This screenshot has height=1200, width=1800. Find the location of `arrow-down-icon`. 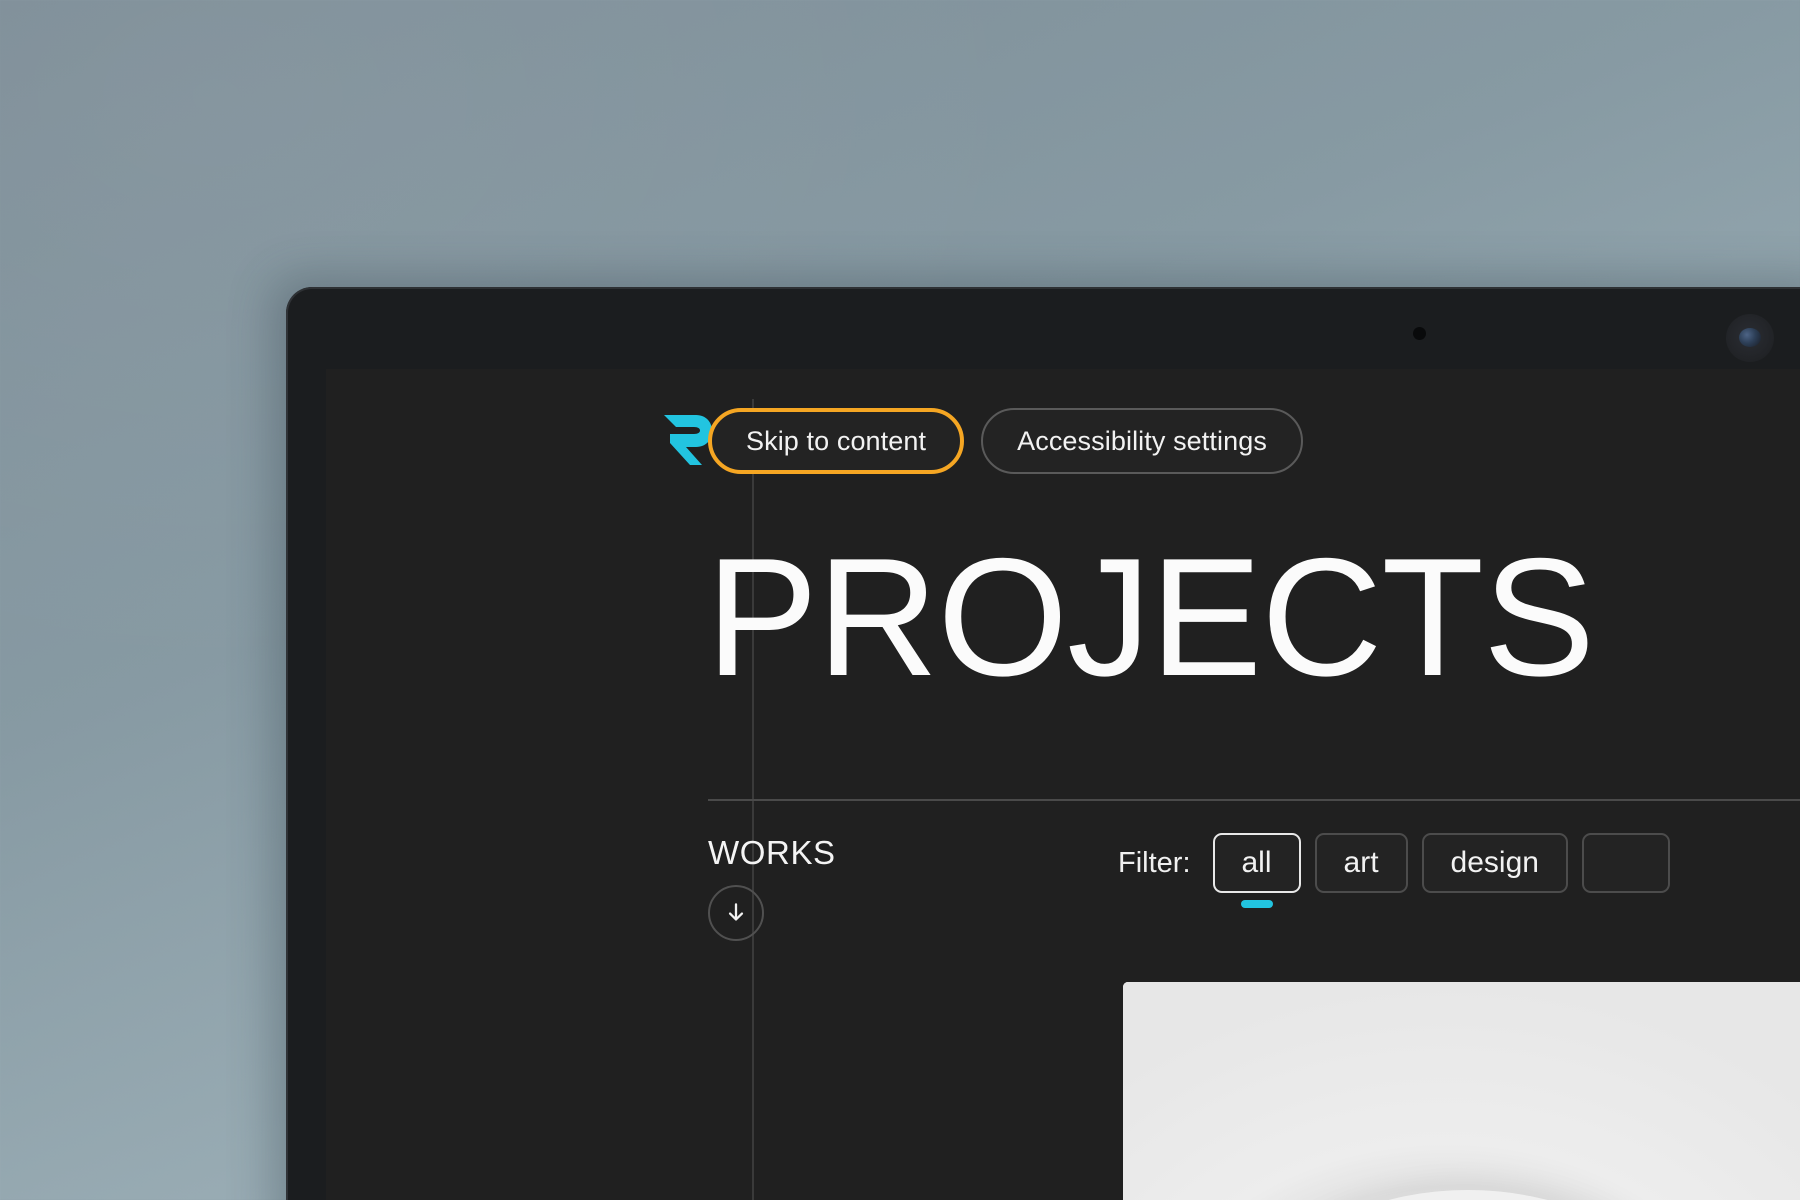

arrow-down-icon is located at coordinates (736, 912).